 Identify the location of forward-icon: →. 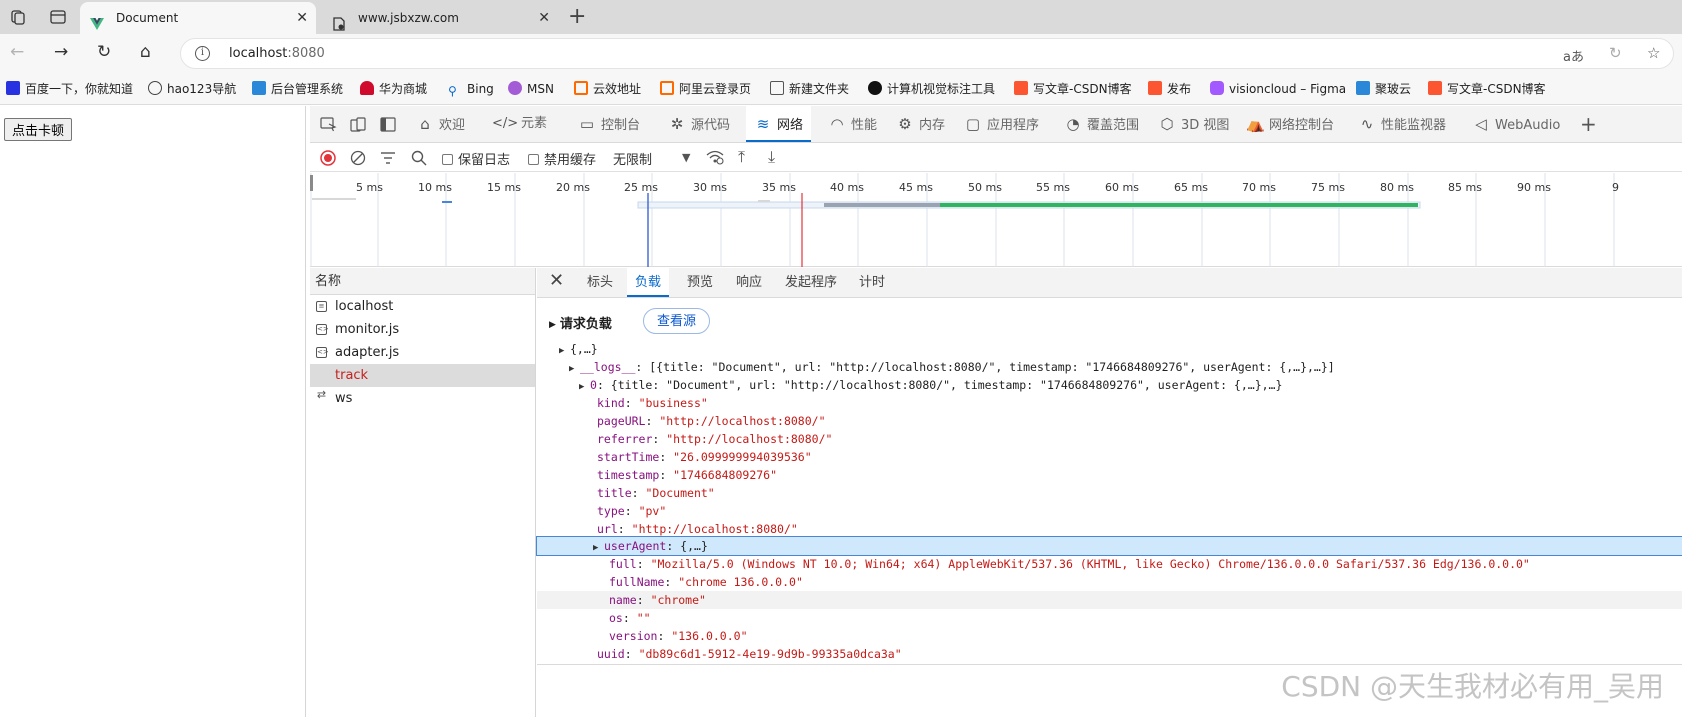
(61, 52).